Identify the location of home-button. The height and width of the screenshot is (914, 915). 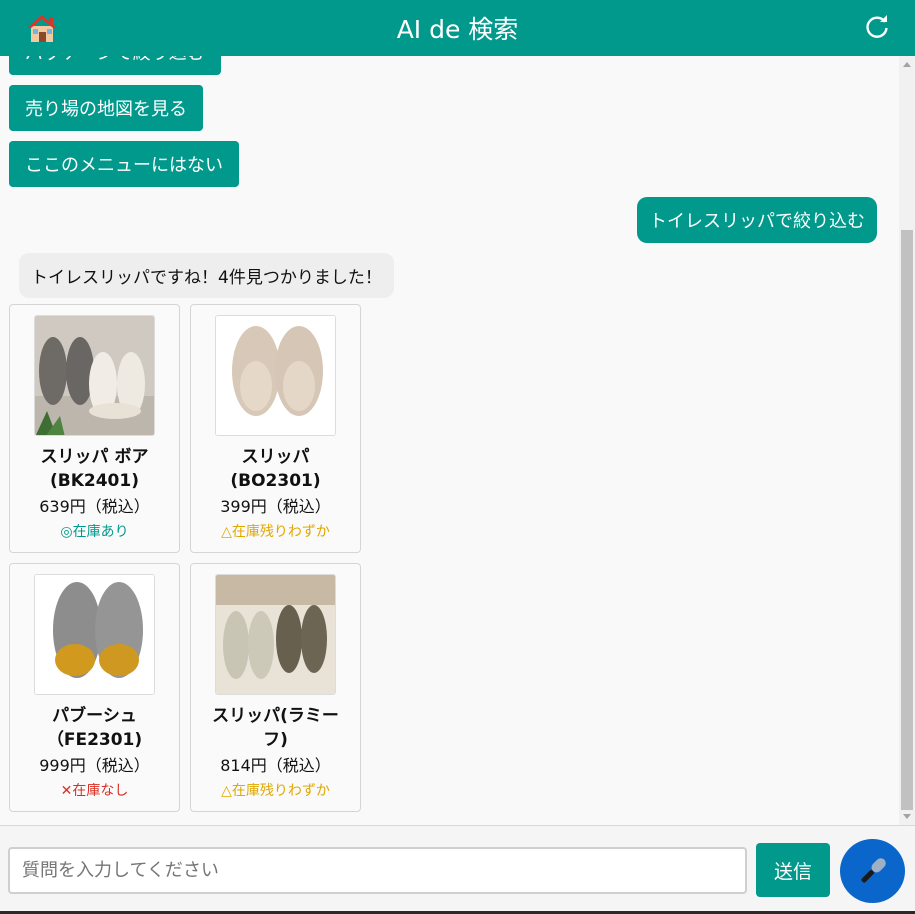
(42, 28).